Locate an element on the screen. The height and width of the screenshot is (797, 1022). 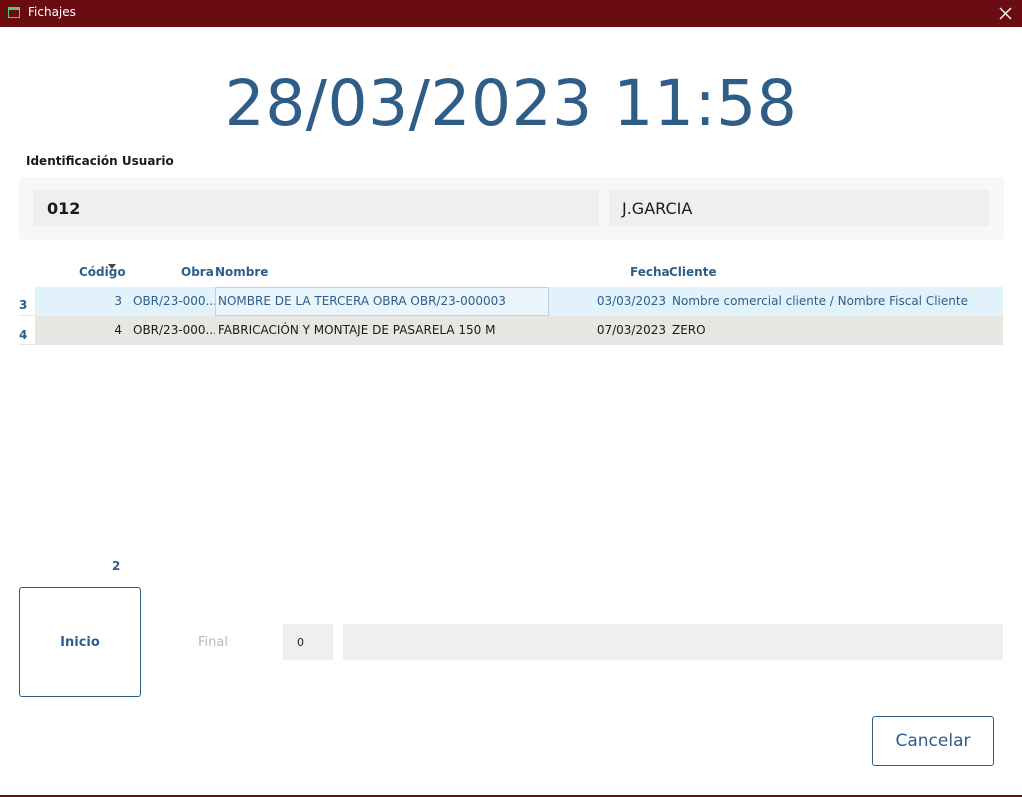
final-number-field: 0 is located at coordinates (308, 642).